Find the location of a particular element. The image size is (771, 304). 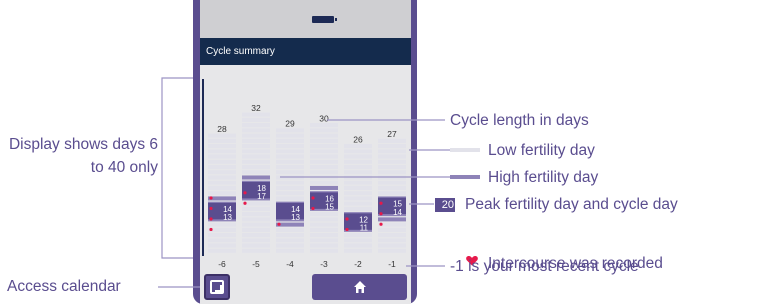

access-calendar-note: Access calendar is located at coordinates (64, 286).